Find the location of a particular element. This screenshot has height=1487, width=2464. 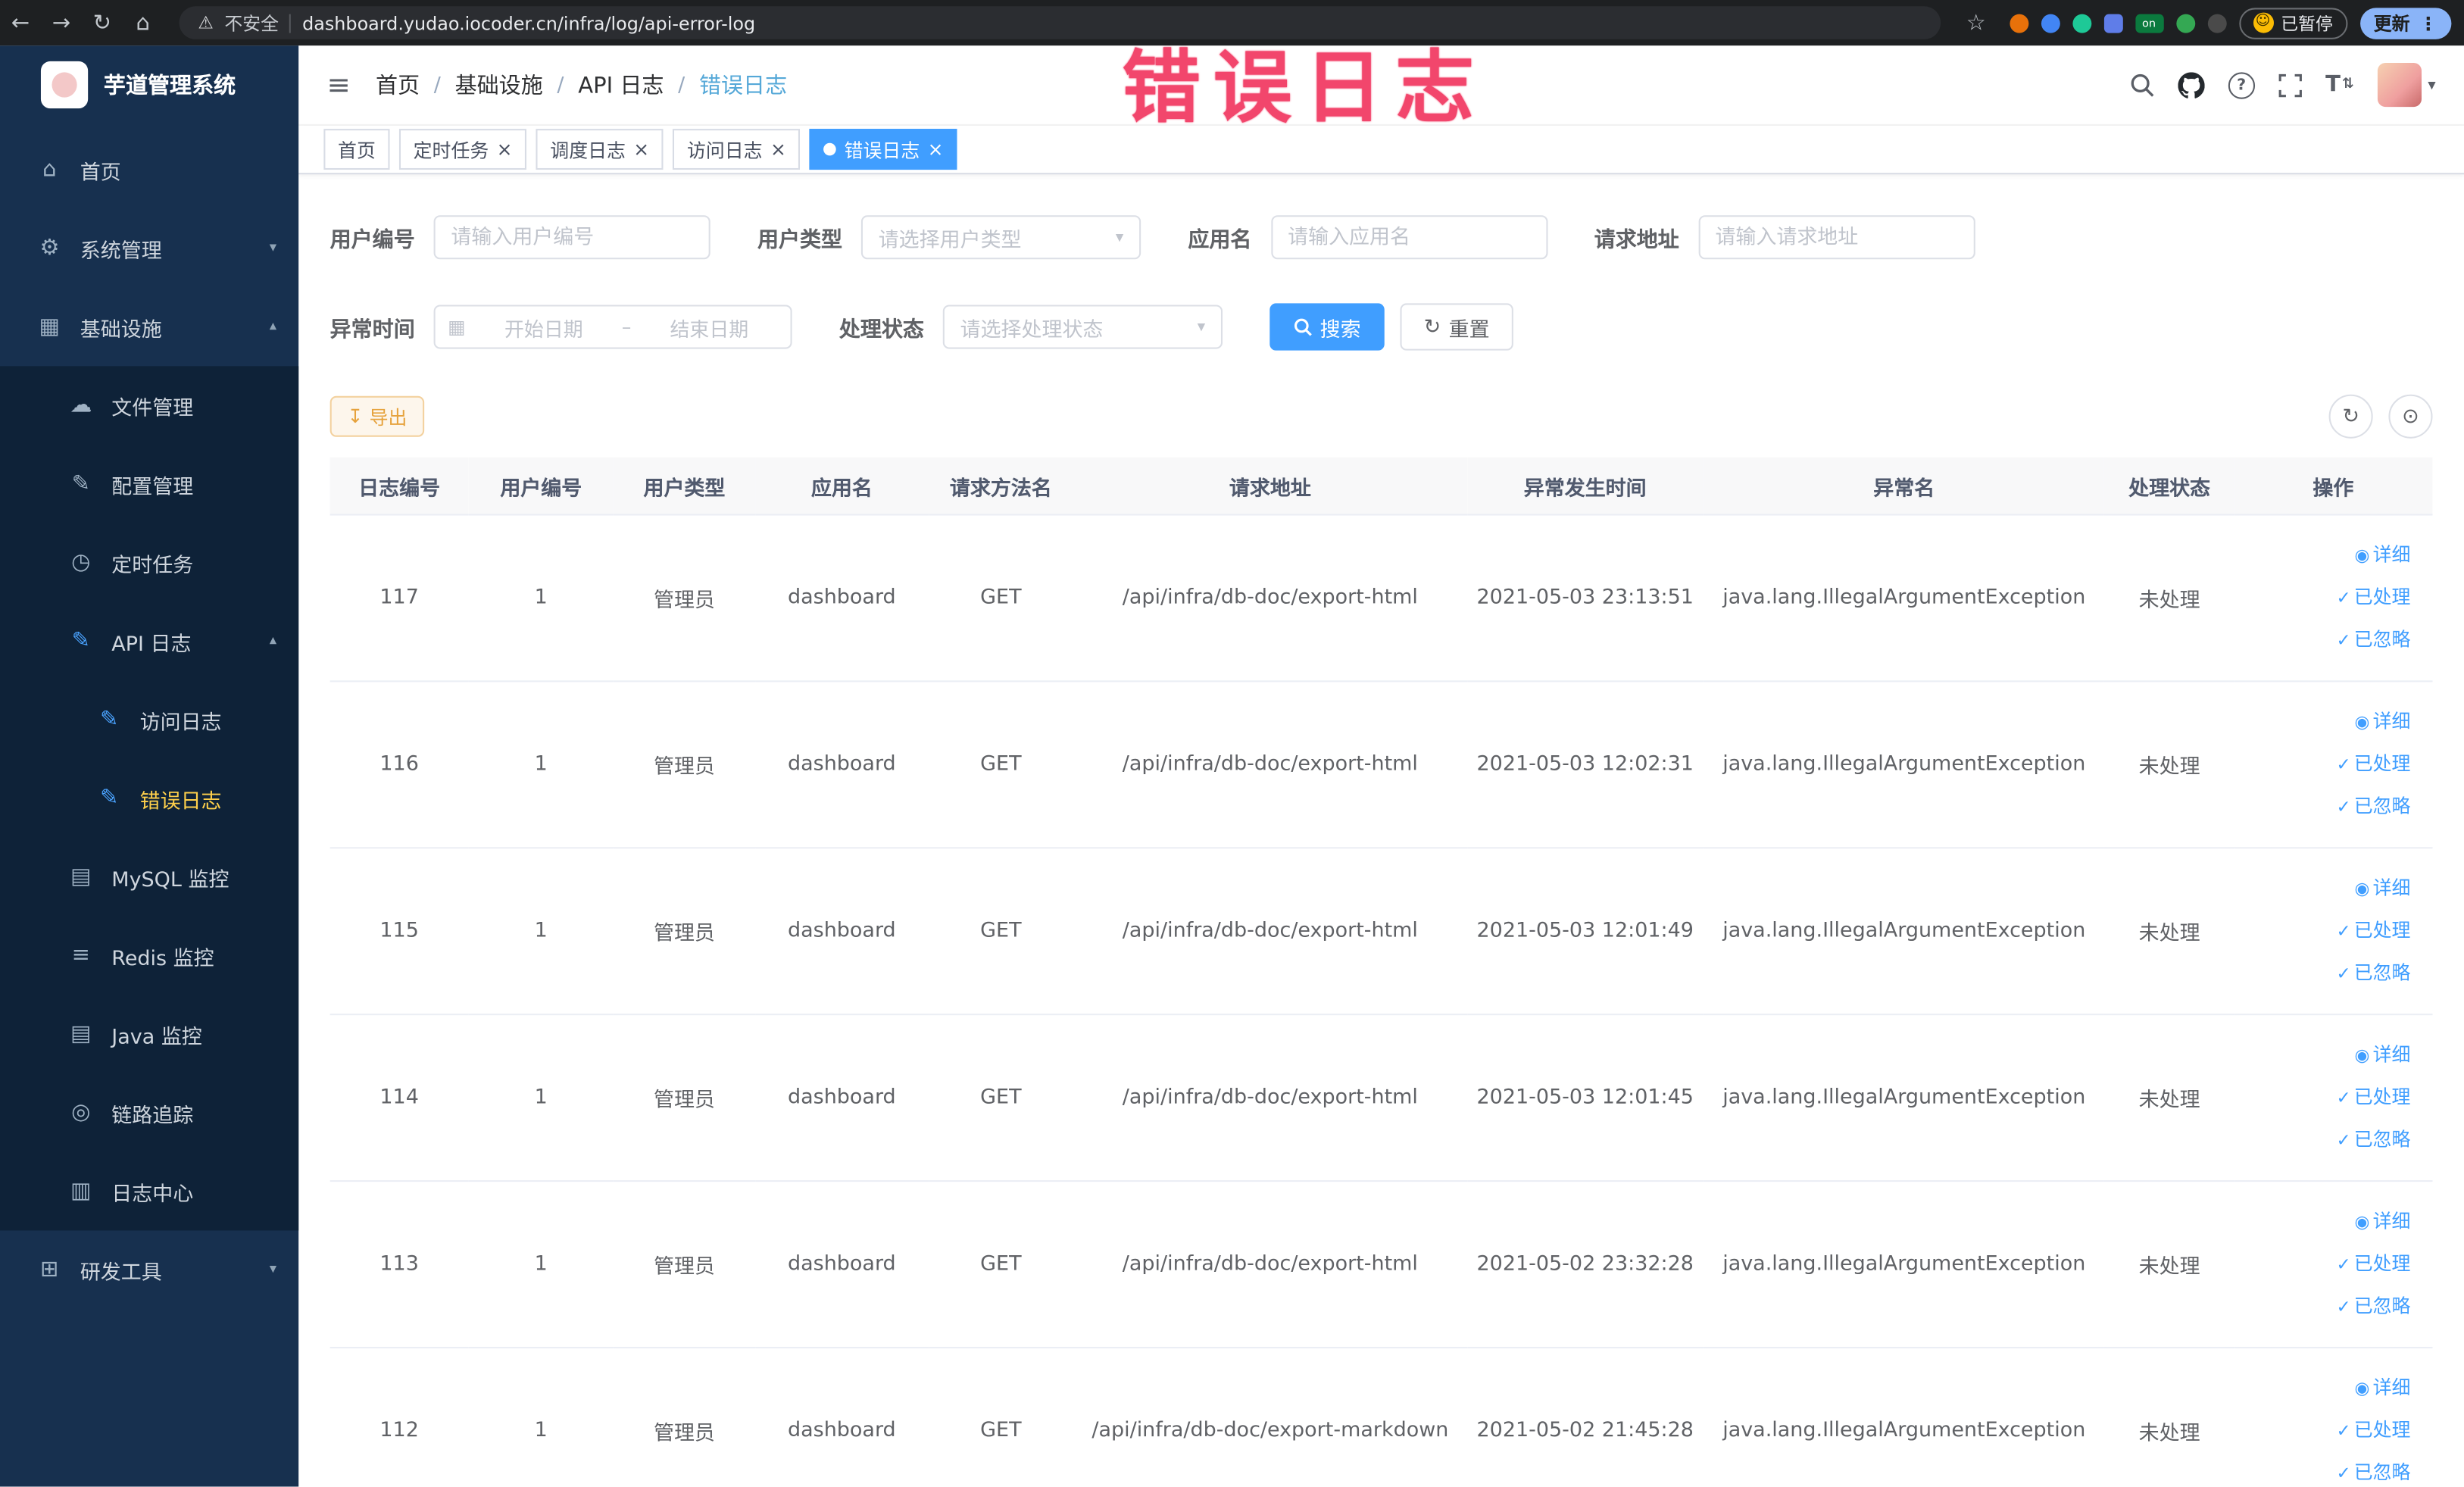

sidebar-item-home: ⌂ 首页 is located at coordinates (149, 169).